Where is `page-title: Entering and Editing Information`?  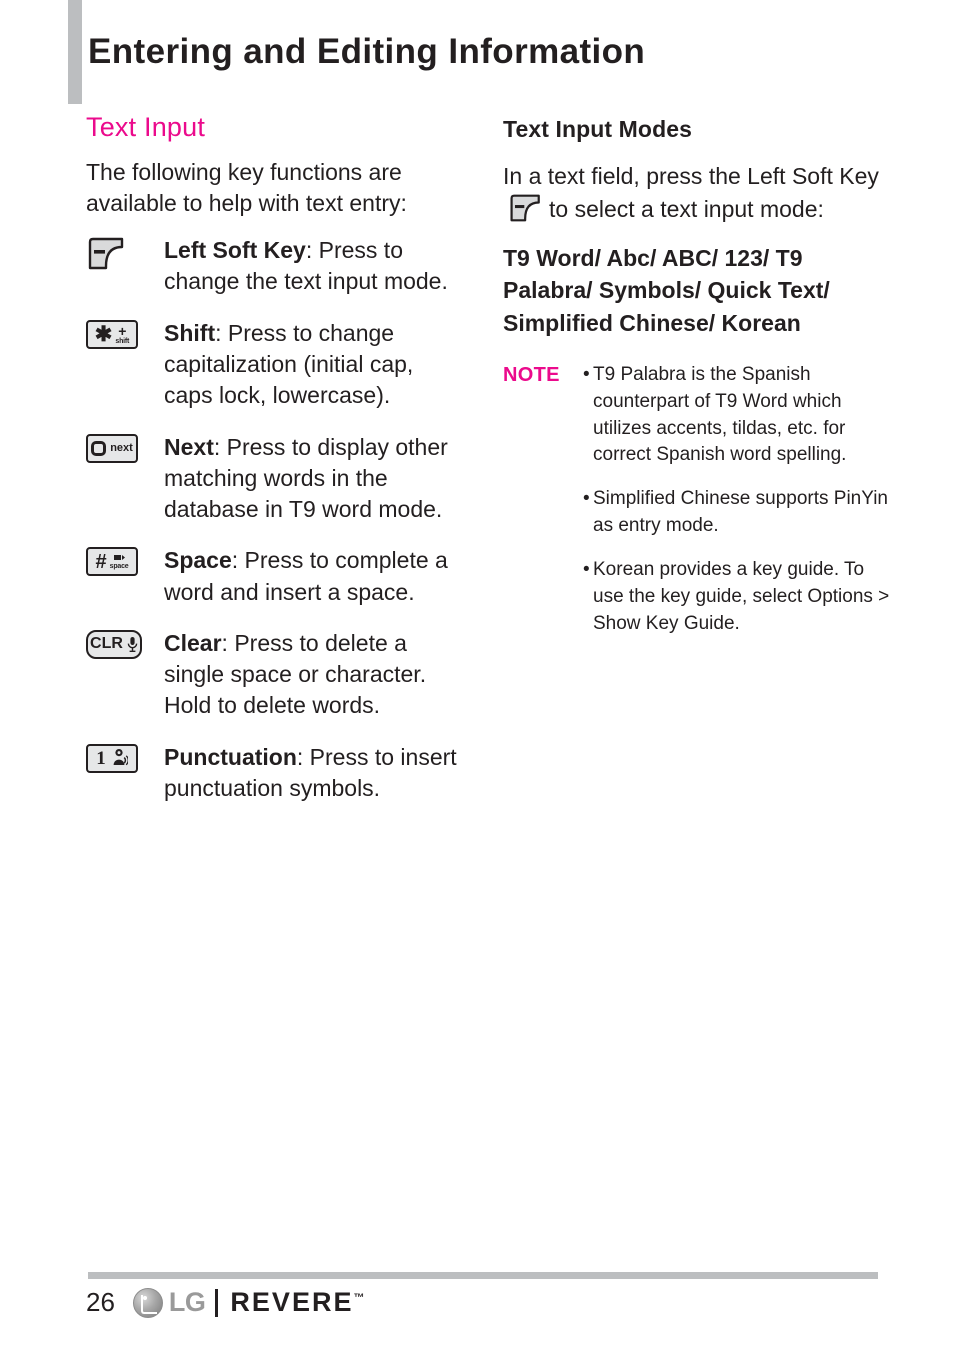 page-title: Entering and Editing Information is located at coordinates (367, 51).